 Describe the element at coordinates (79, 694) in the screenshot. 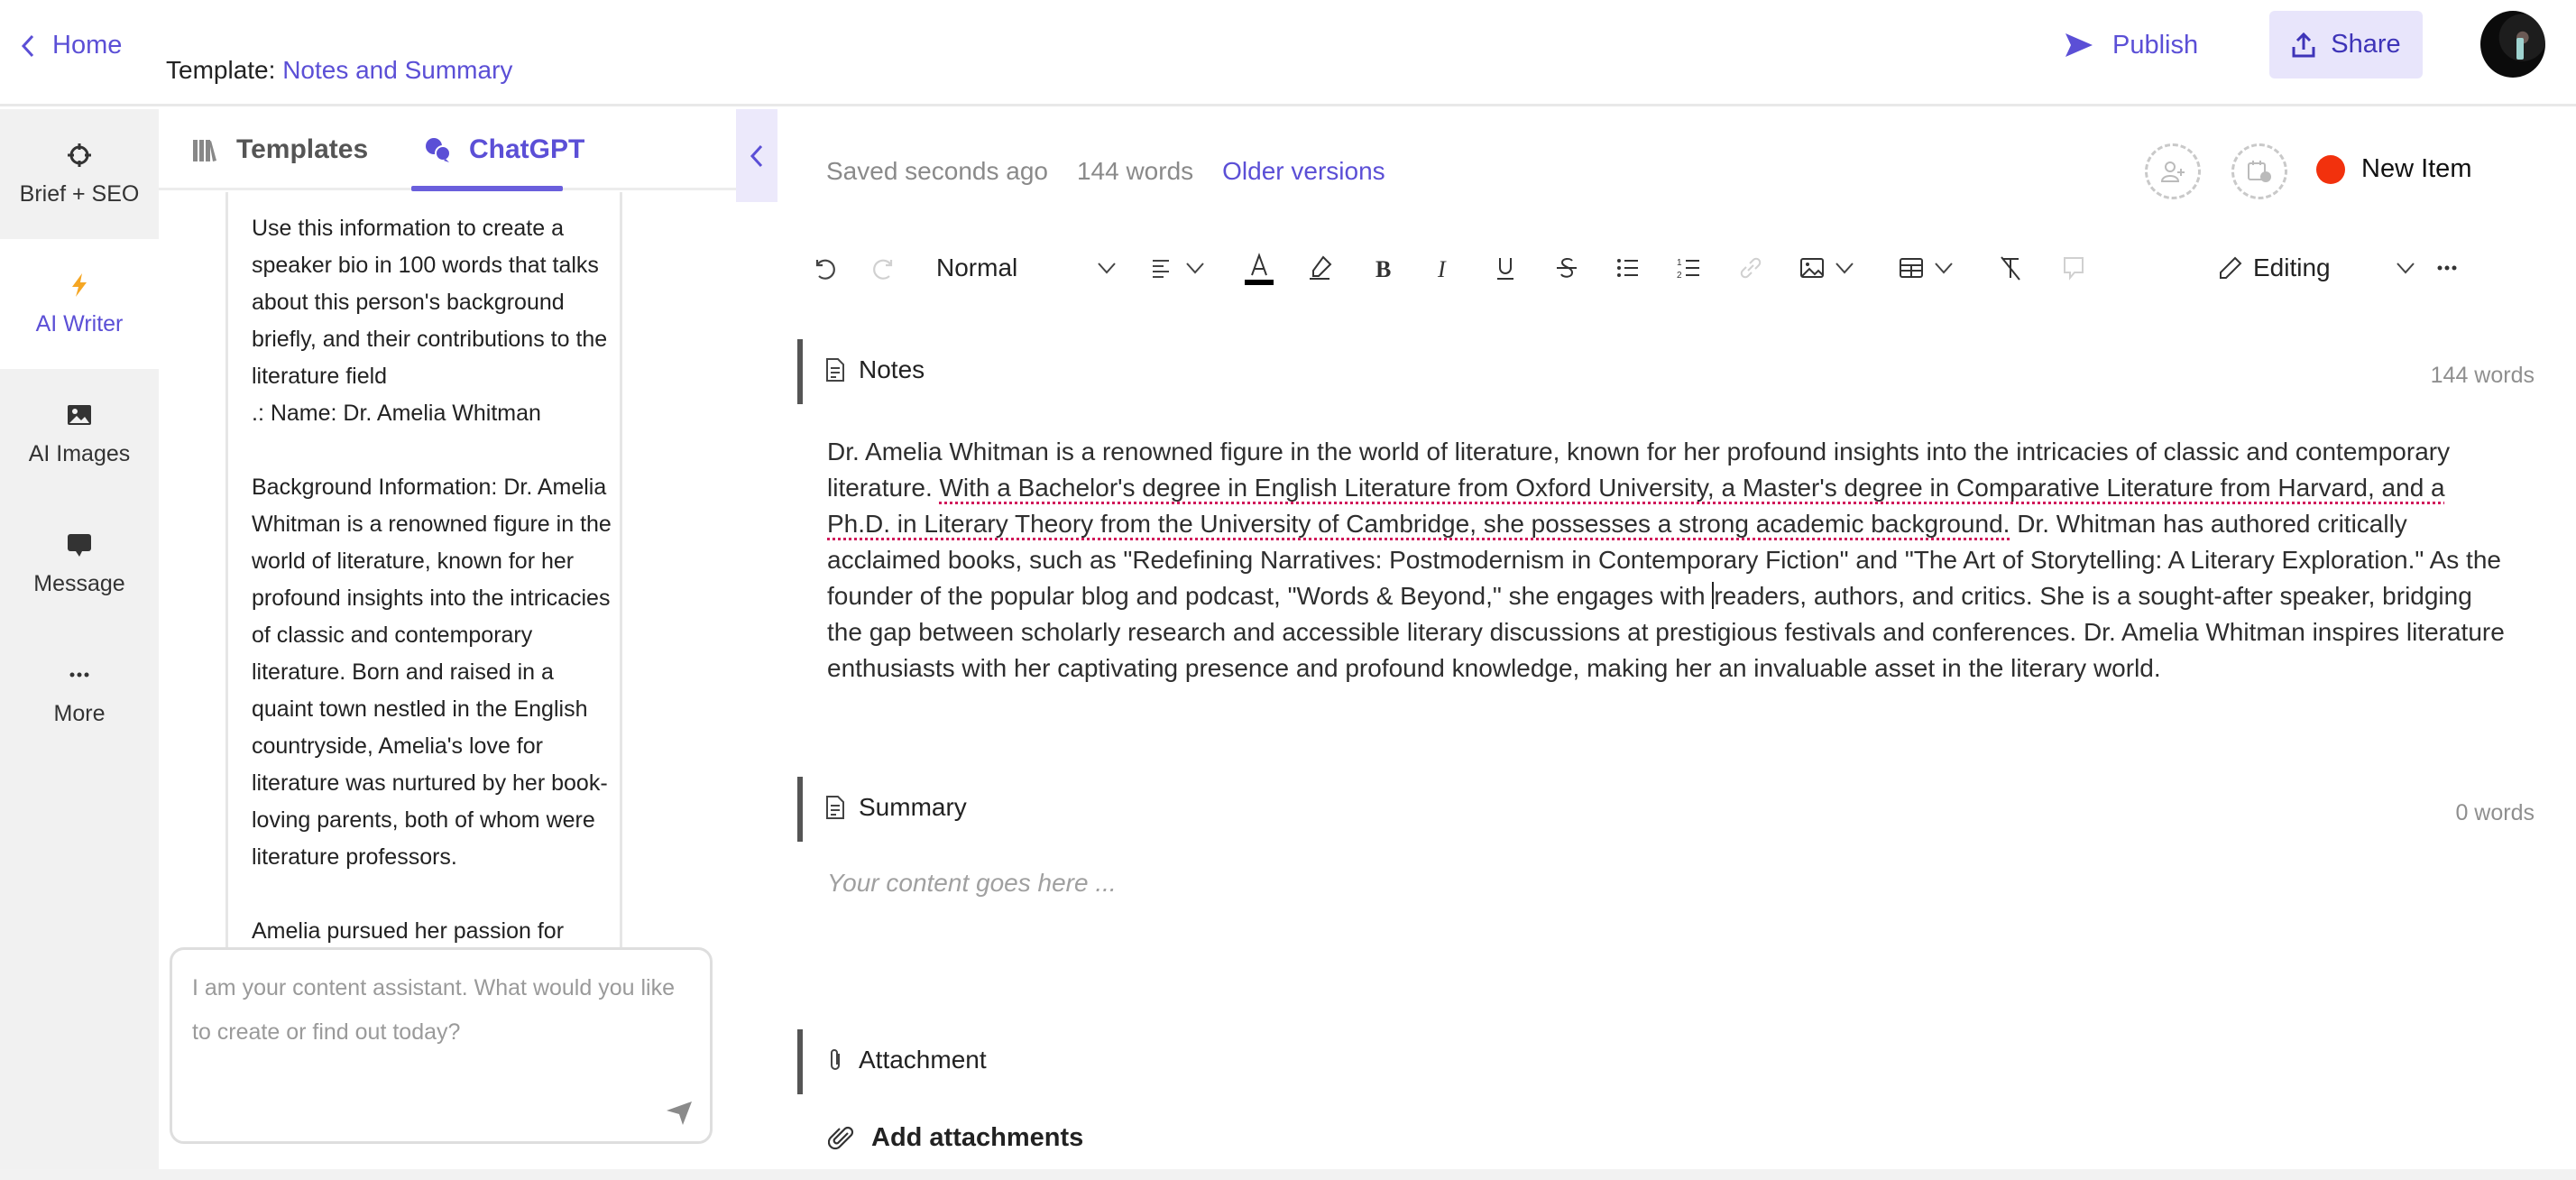

I see `sidebar-item-more: More` at that location.